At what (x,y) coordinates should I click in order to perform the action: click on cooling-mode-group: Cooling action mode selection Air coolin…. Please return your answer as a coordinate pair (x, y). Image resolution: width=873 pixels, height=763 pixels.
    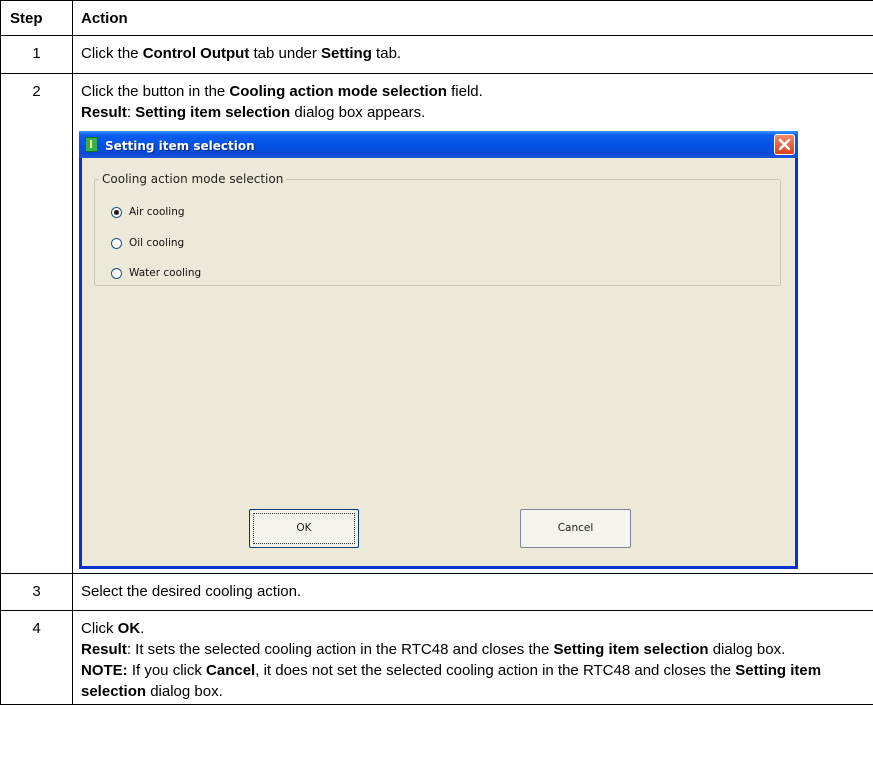
    Looking at the image, I should click on (437, 227).